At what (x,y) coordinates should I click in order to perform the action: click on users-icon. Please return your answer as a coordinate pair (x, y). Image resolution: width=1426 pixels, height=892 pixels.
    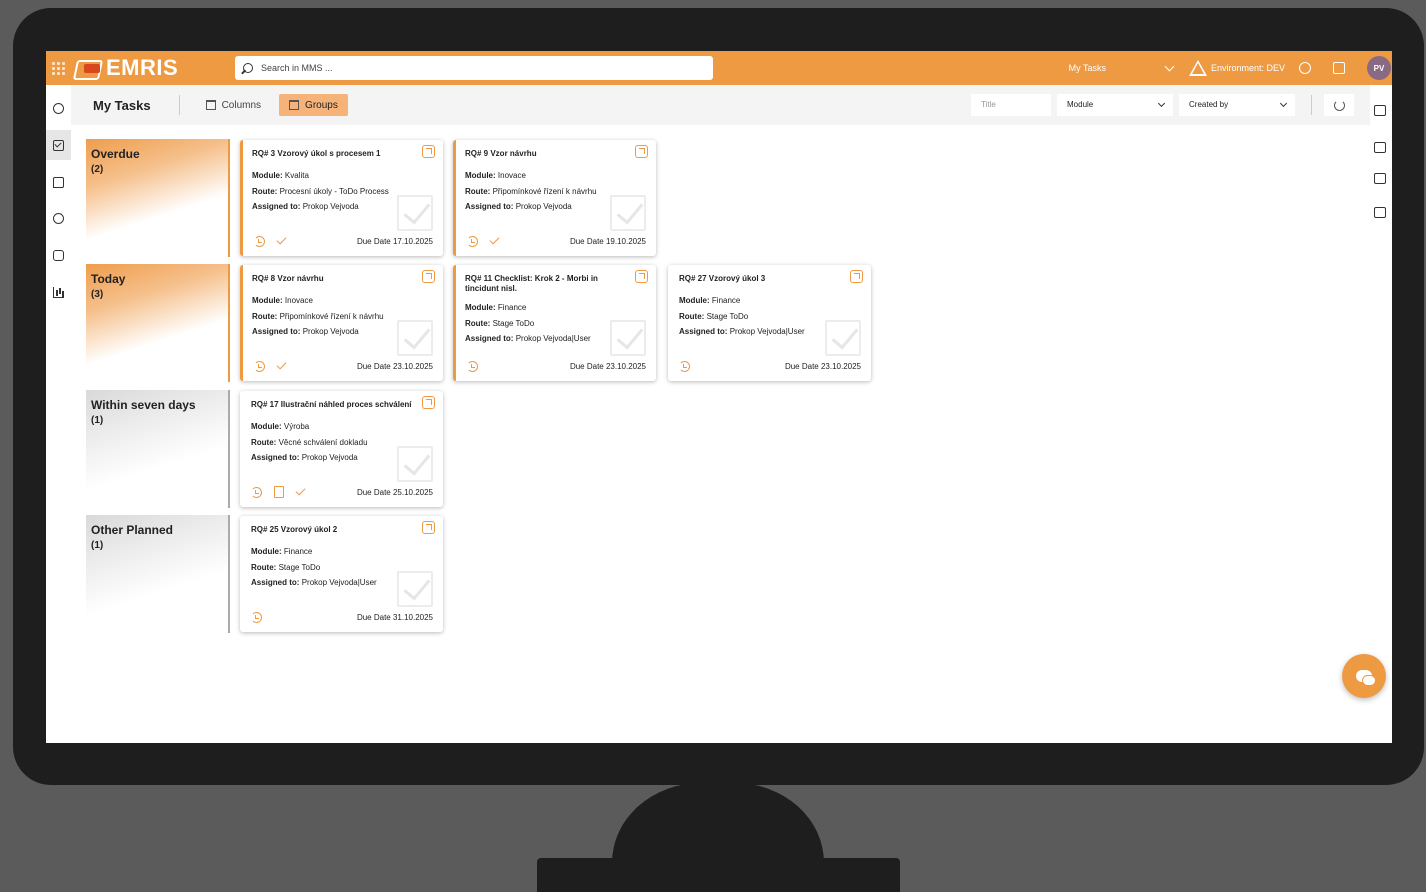
    Looking at the image, I should click on (58, 255).